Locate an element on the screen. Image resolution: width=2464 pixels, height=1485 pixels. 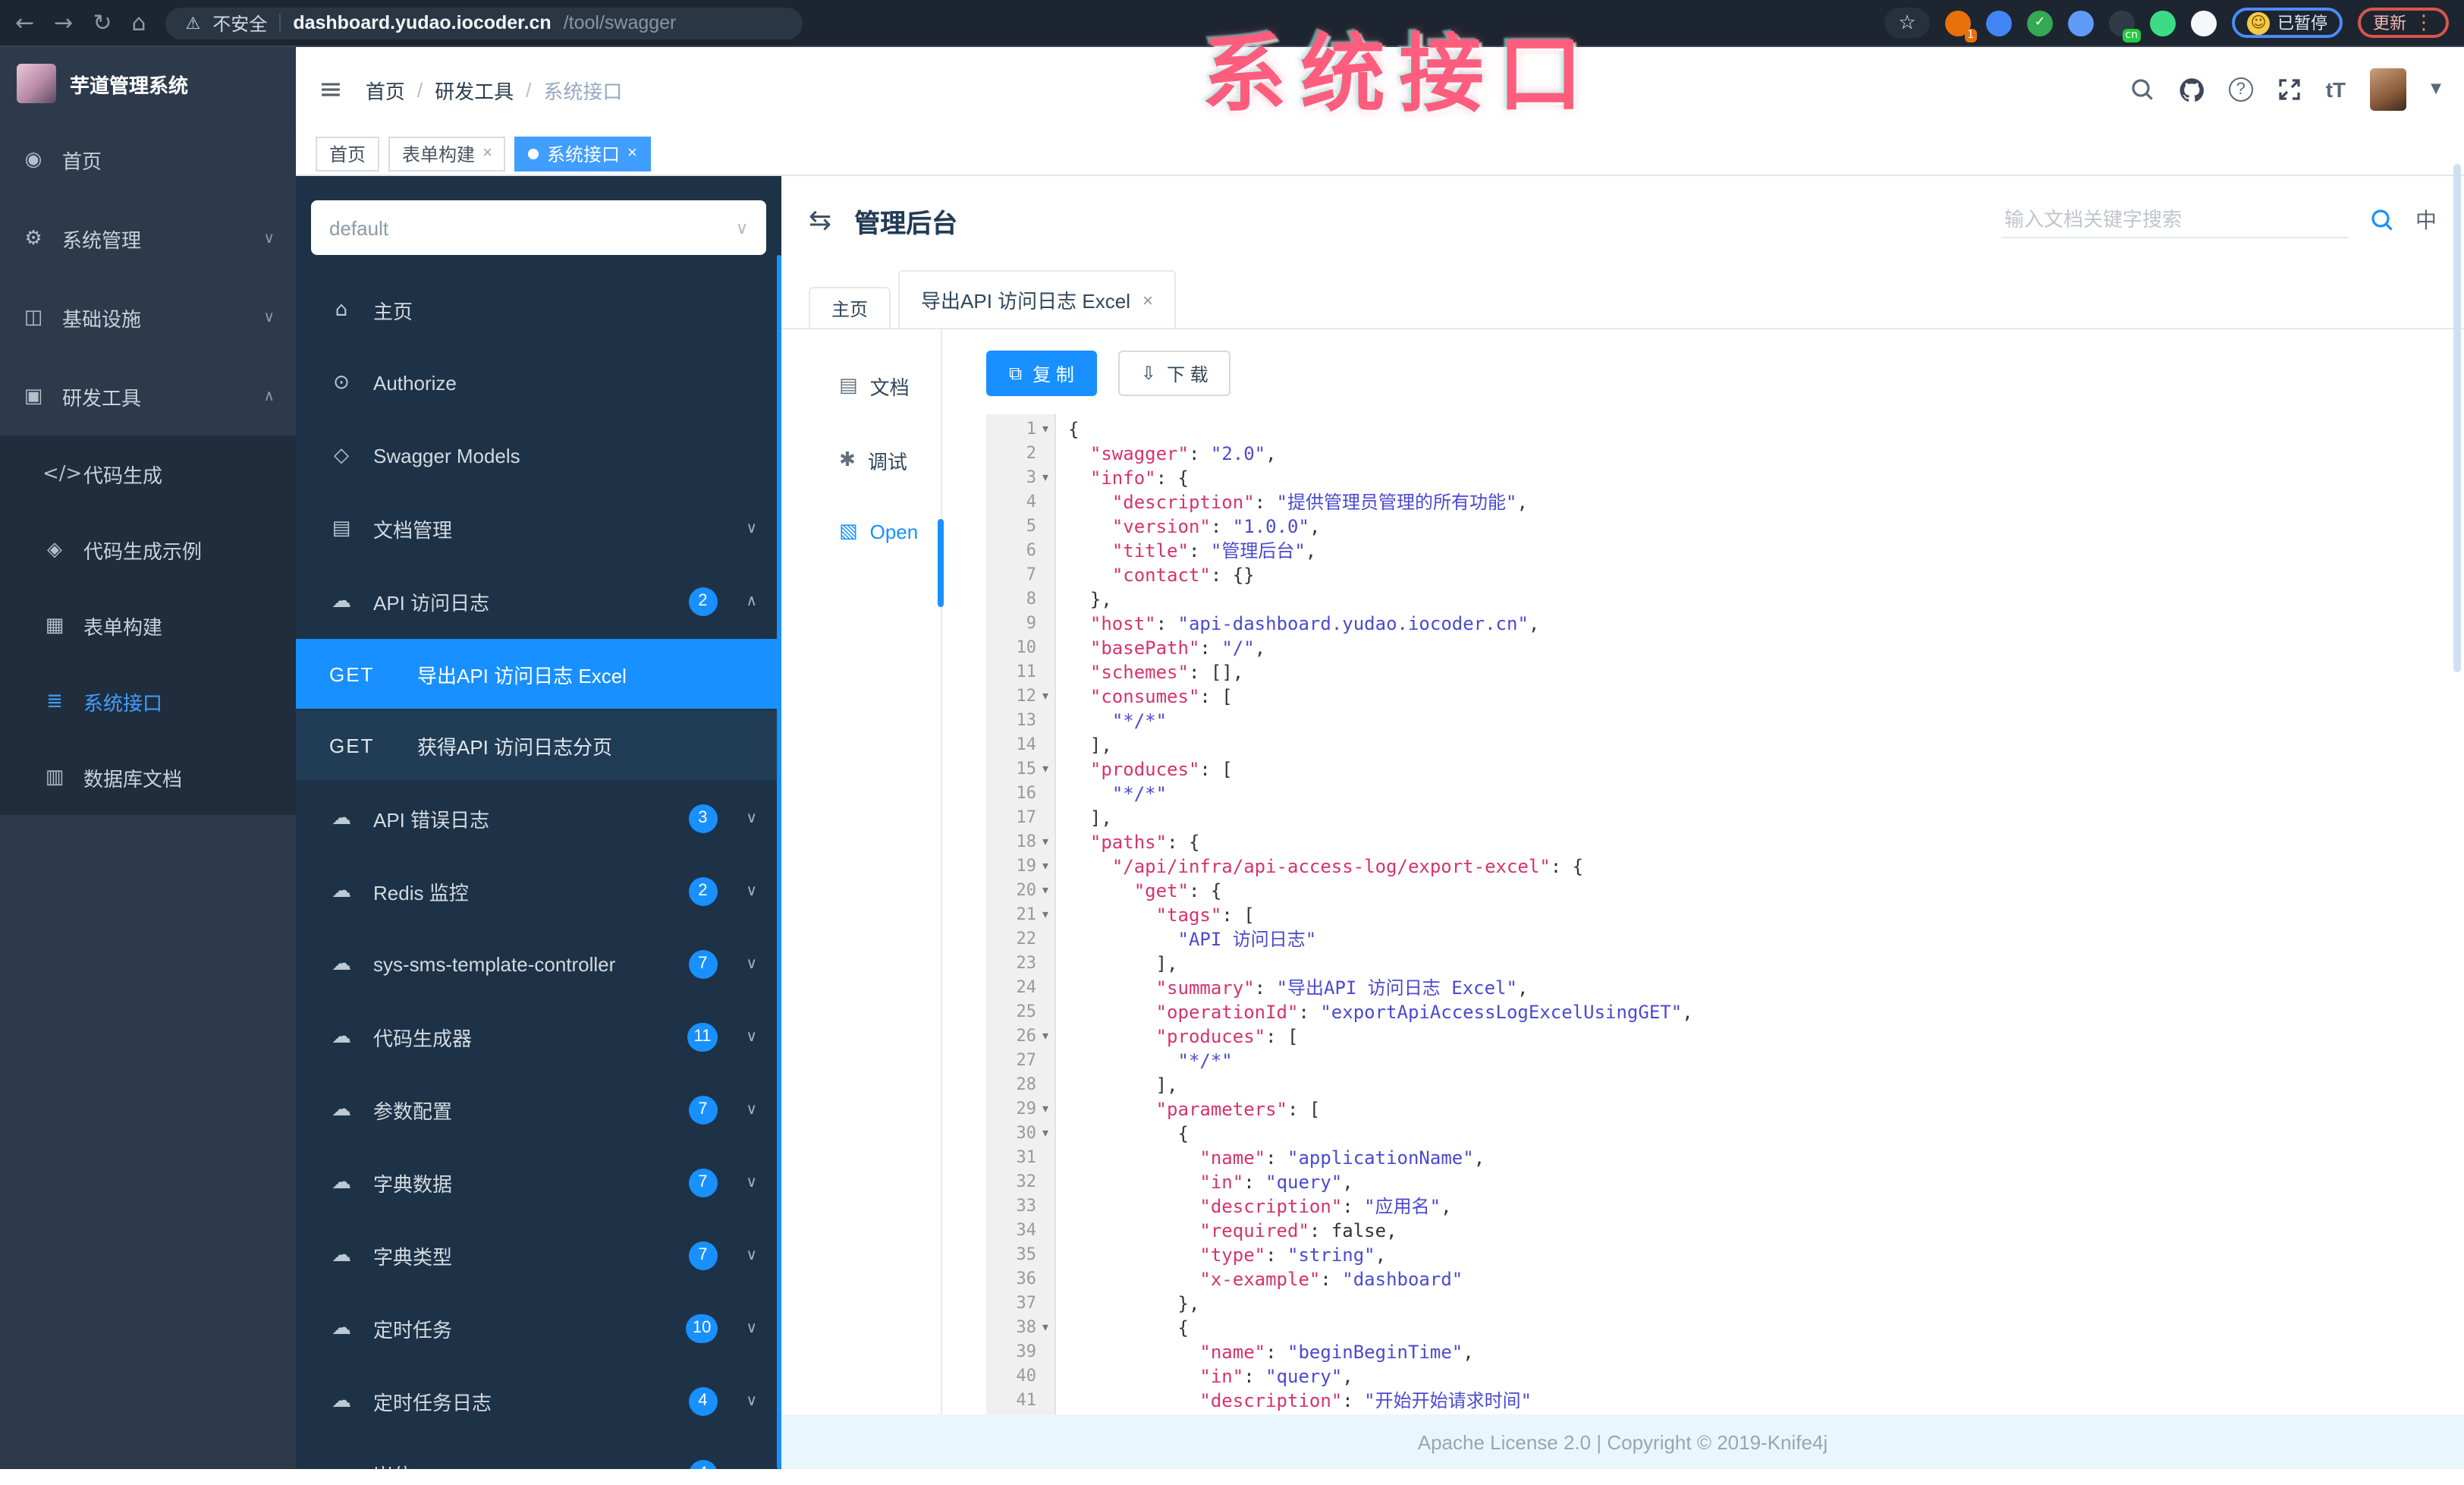
swagger-menu-item-API 错误日志: ☁ API 错误日志 3 ∨ is located at coordinates (538, 818).